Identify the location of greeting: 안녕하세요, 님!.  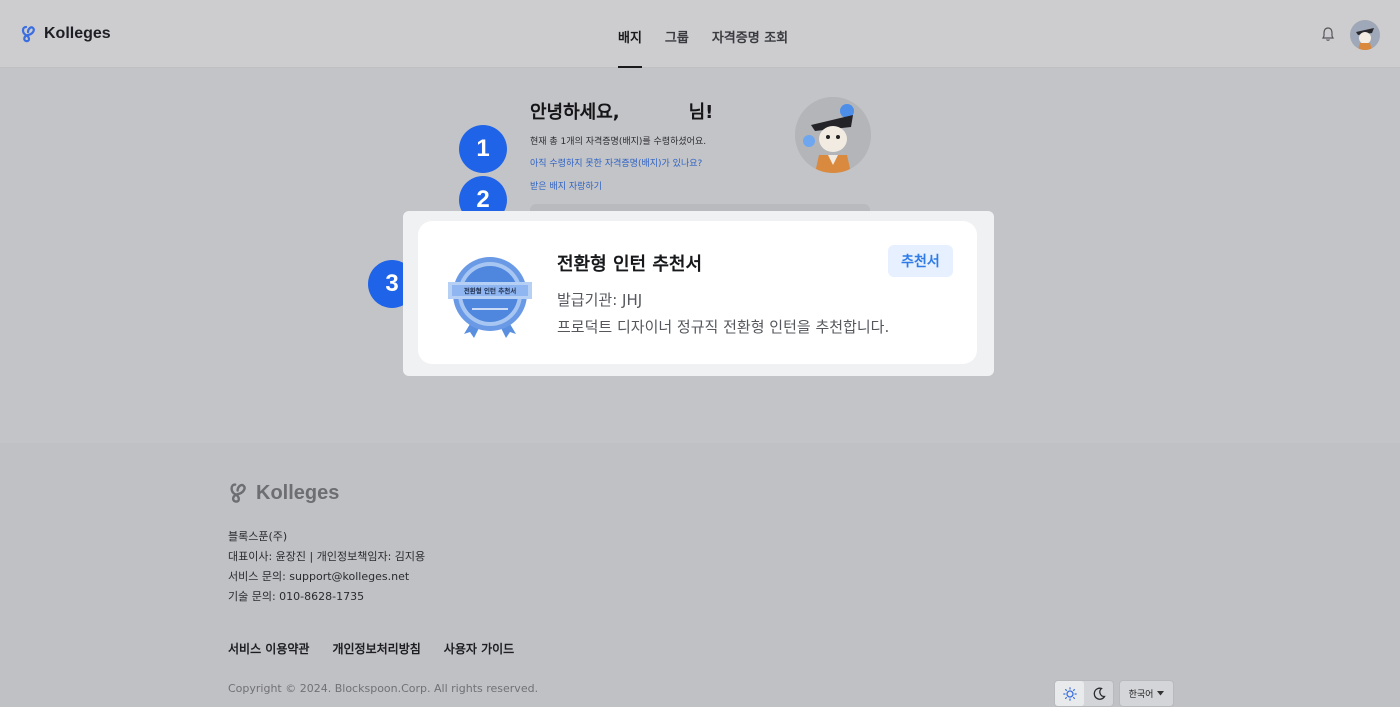
(621, 111).